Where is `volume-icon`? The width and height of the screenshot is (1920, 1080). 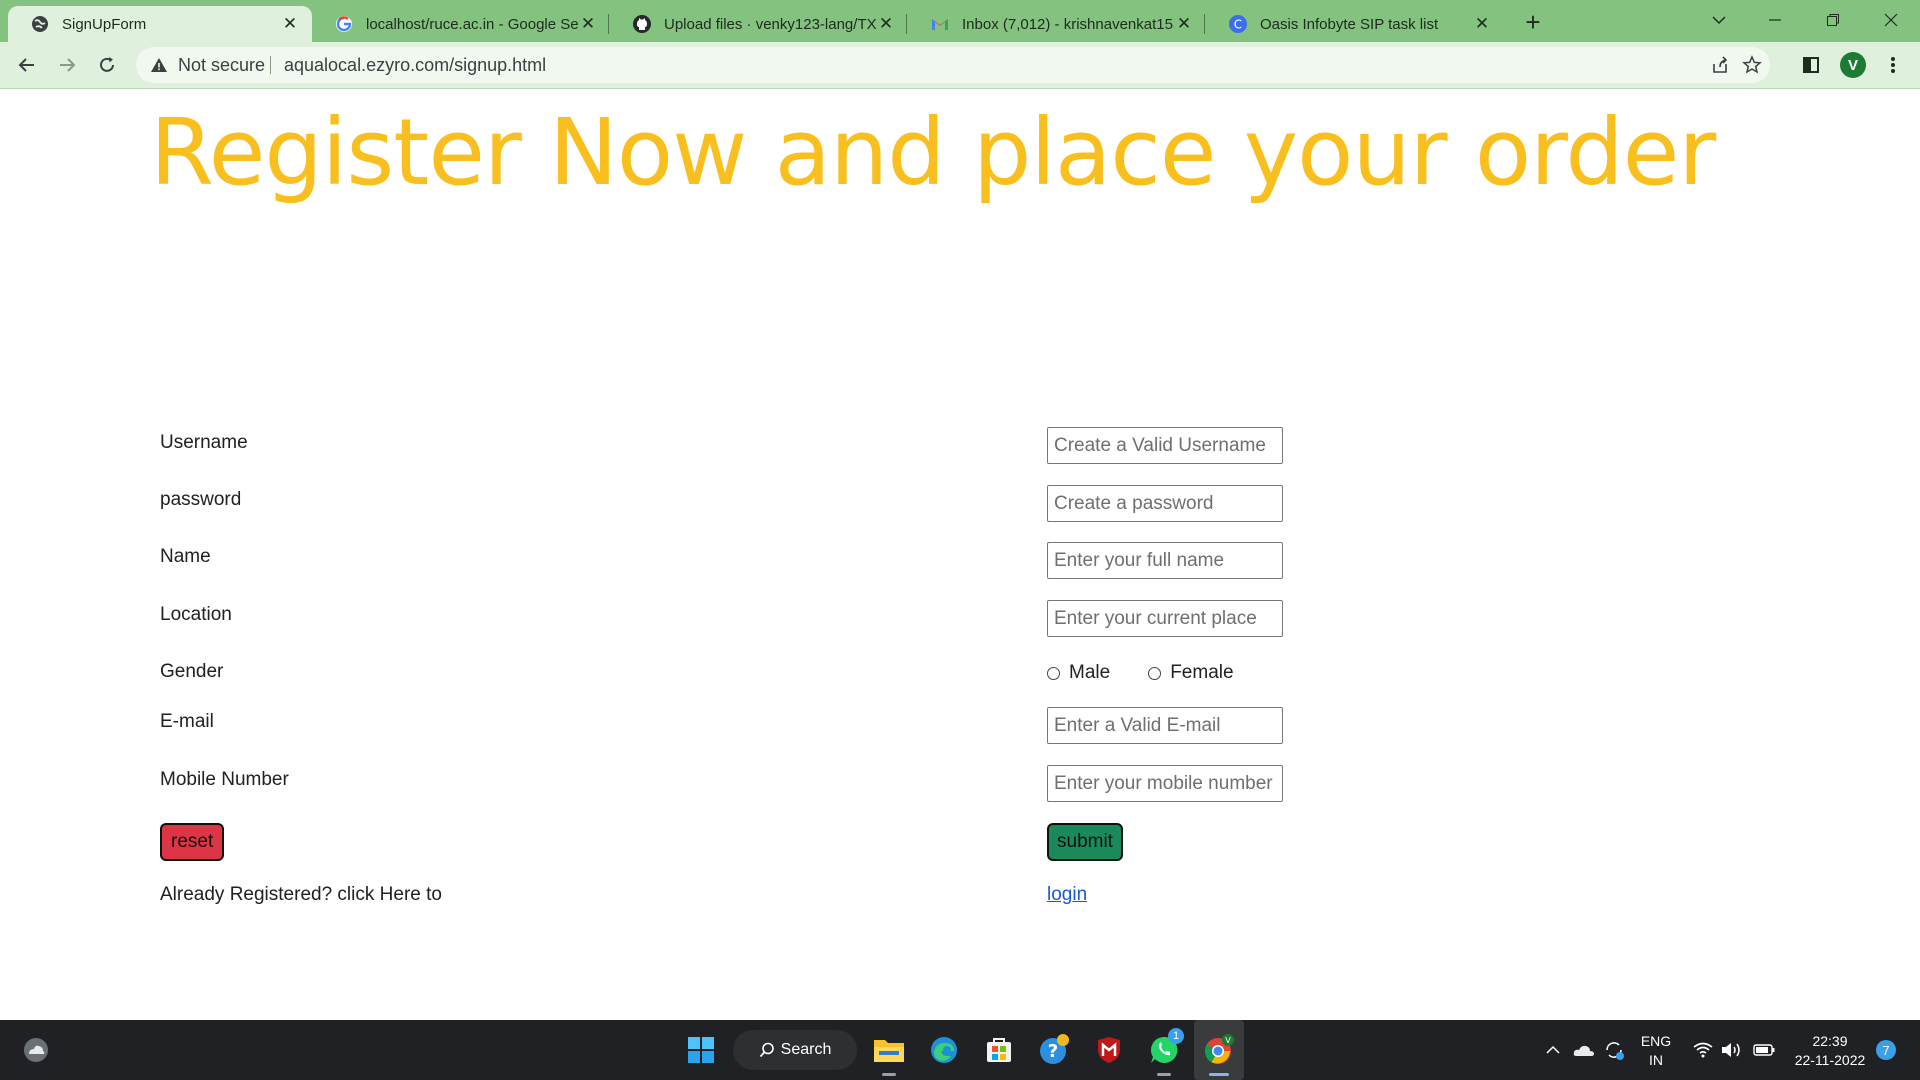 volume-icon is located at coordinates (1731, 1050).